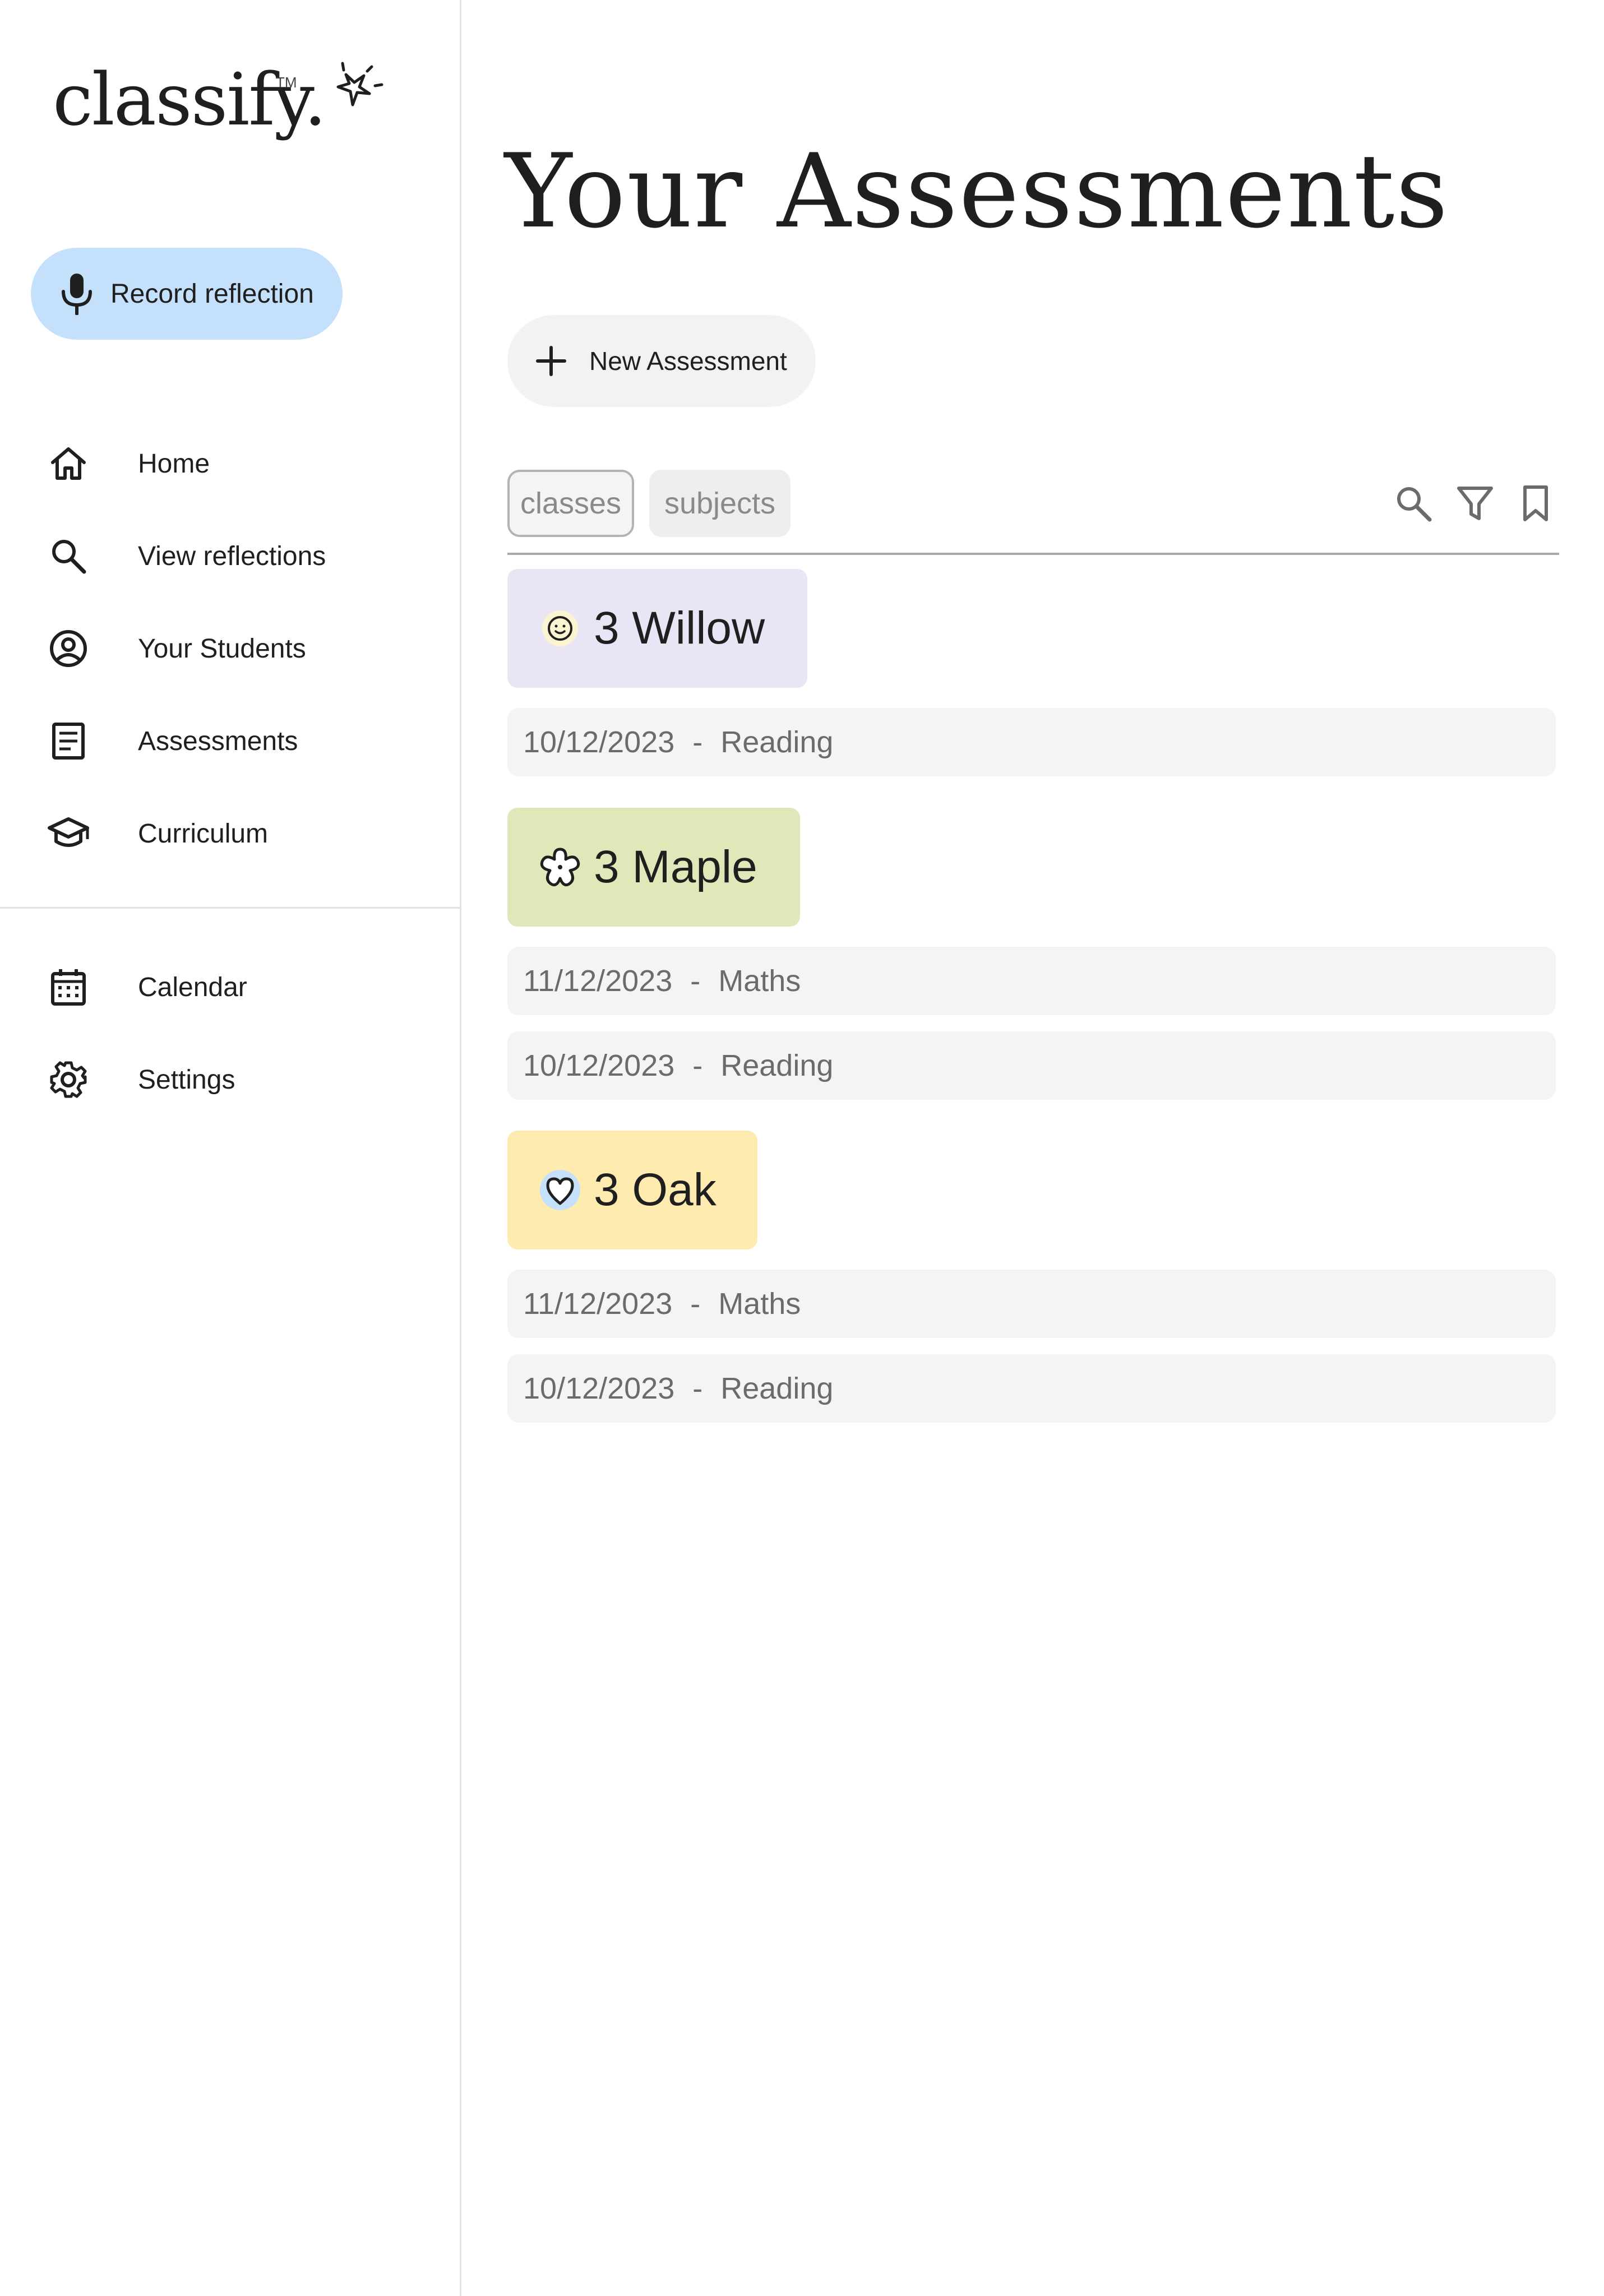  What do you see at coordinates (241, 1079) in the screenshot?
I see `sidebar-item-settings: Settings` at bounding box center [241, 1079].